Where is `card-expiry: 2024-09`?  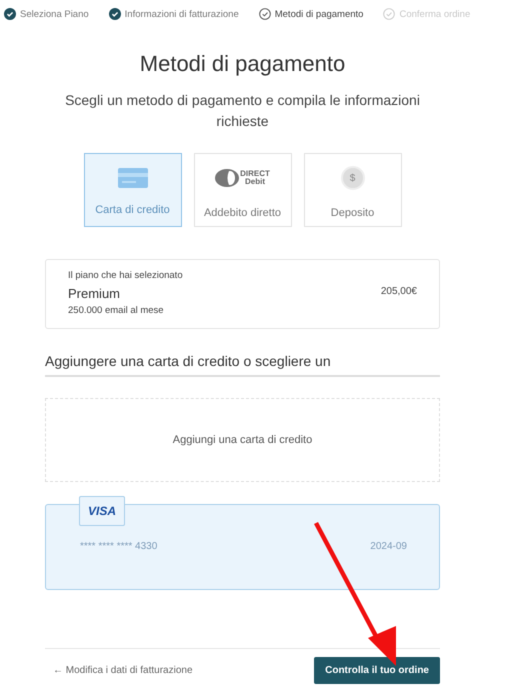
card-expiry: 2024-09 is located at coordinates (388, 546).